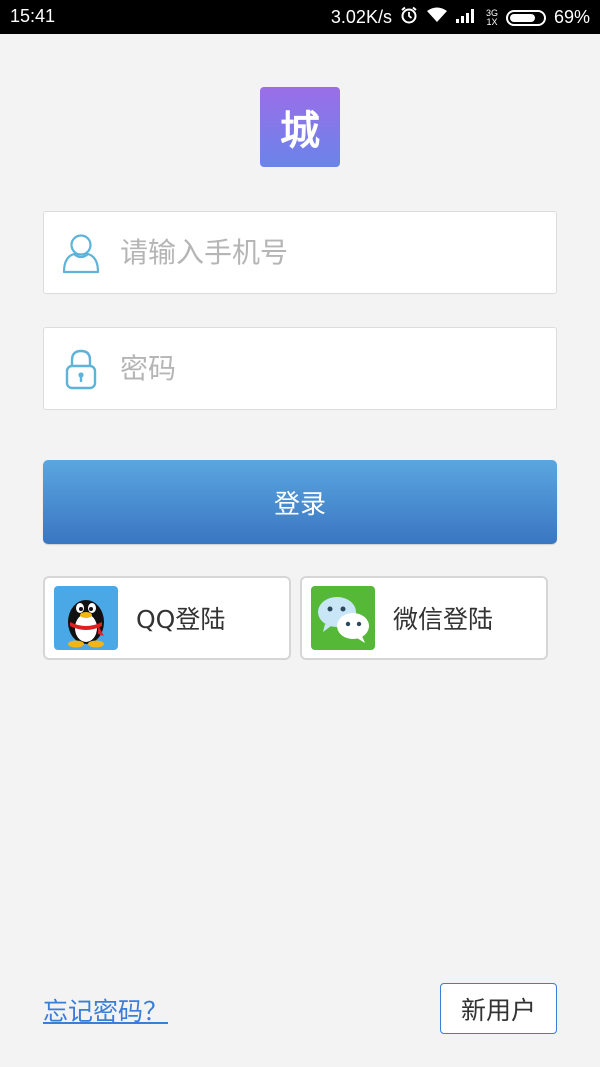 This screenshot has height=1067, width=600. Describe the element at coordinates (492, 21) in the screenshot. I see `network-type-1x: 1X` at that location.